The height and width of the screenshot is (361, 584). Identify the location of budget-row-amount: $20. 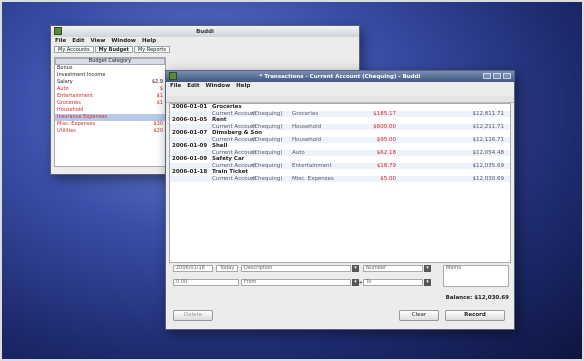
(158, 131).